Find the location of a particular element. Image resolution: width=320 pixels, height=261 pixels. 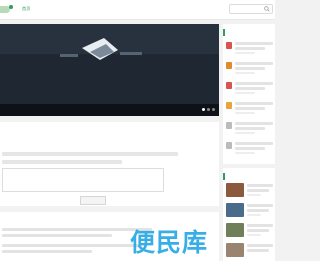

hot-list-panel is located at coordinates (249, 94).